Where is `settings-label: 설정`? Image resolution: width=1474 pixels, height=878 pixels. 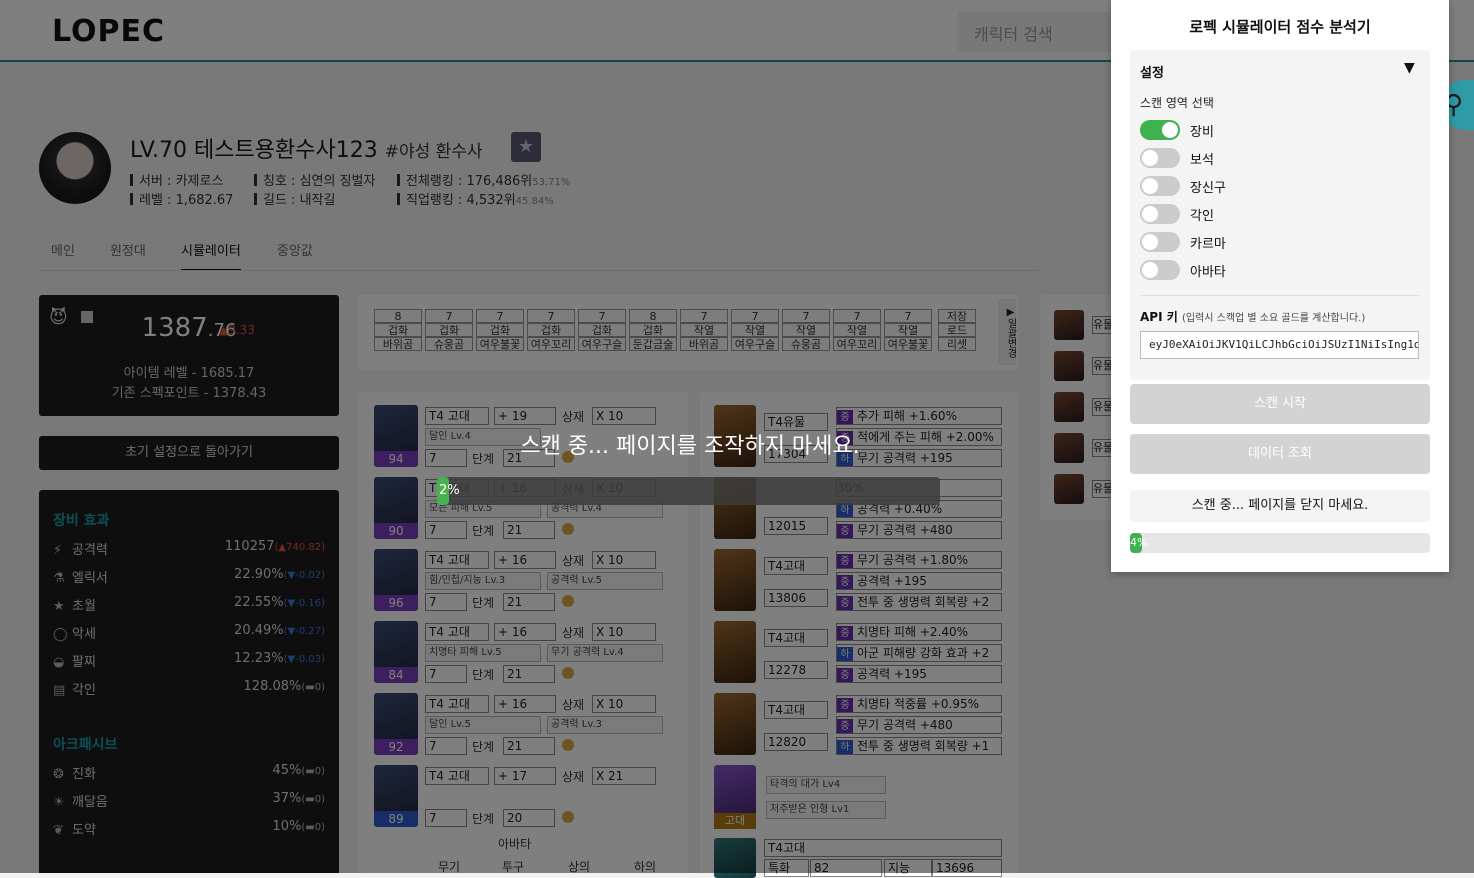 settings-label: 설정 is located at coordinates (1152, 71).